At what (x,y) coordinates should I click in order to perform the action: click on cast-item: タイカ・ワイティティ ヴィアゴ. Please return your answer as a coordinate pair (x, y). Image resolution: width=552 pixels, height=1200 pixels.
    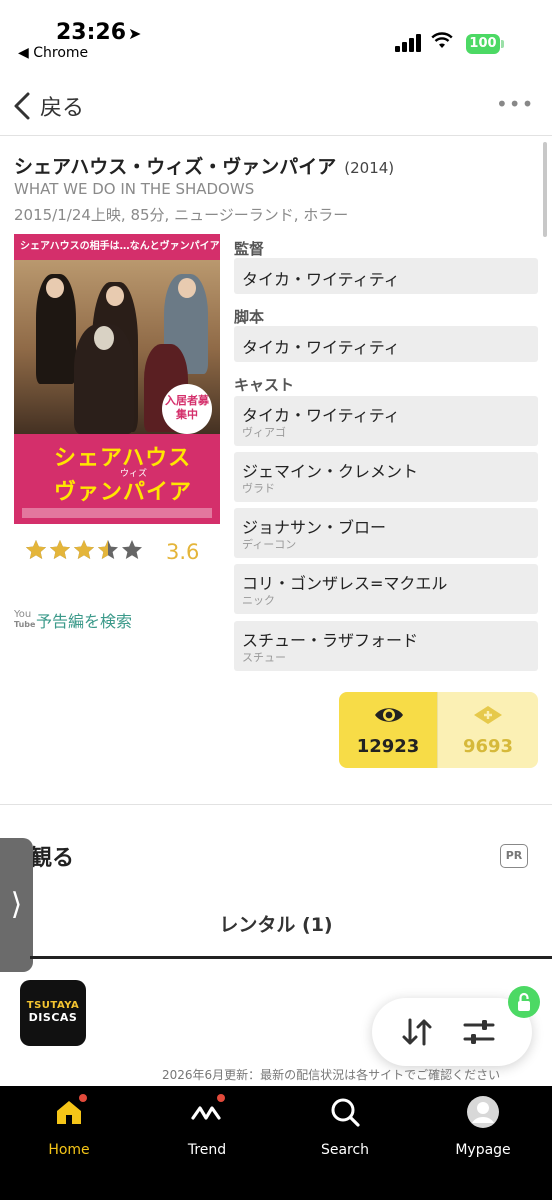
    Looking at the image, I should click on (386, 421).